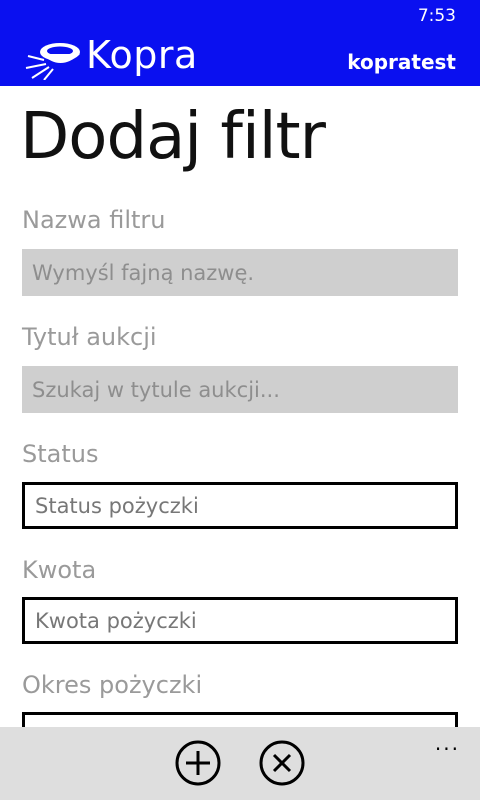  I want to click on clock: 7:53, so click(436, 16).